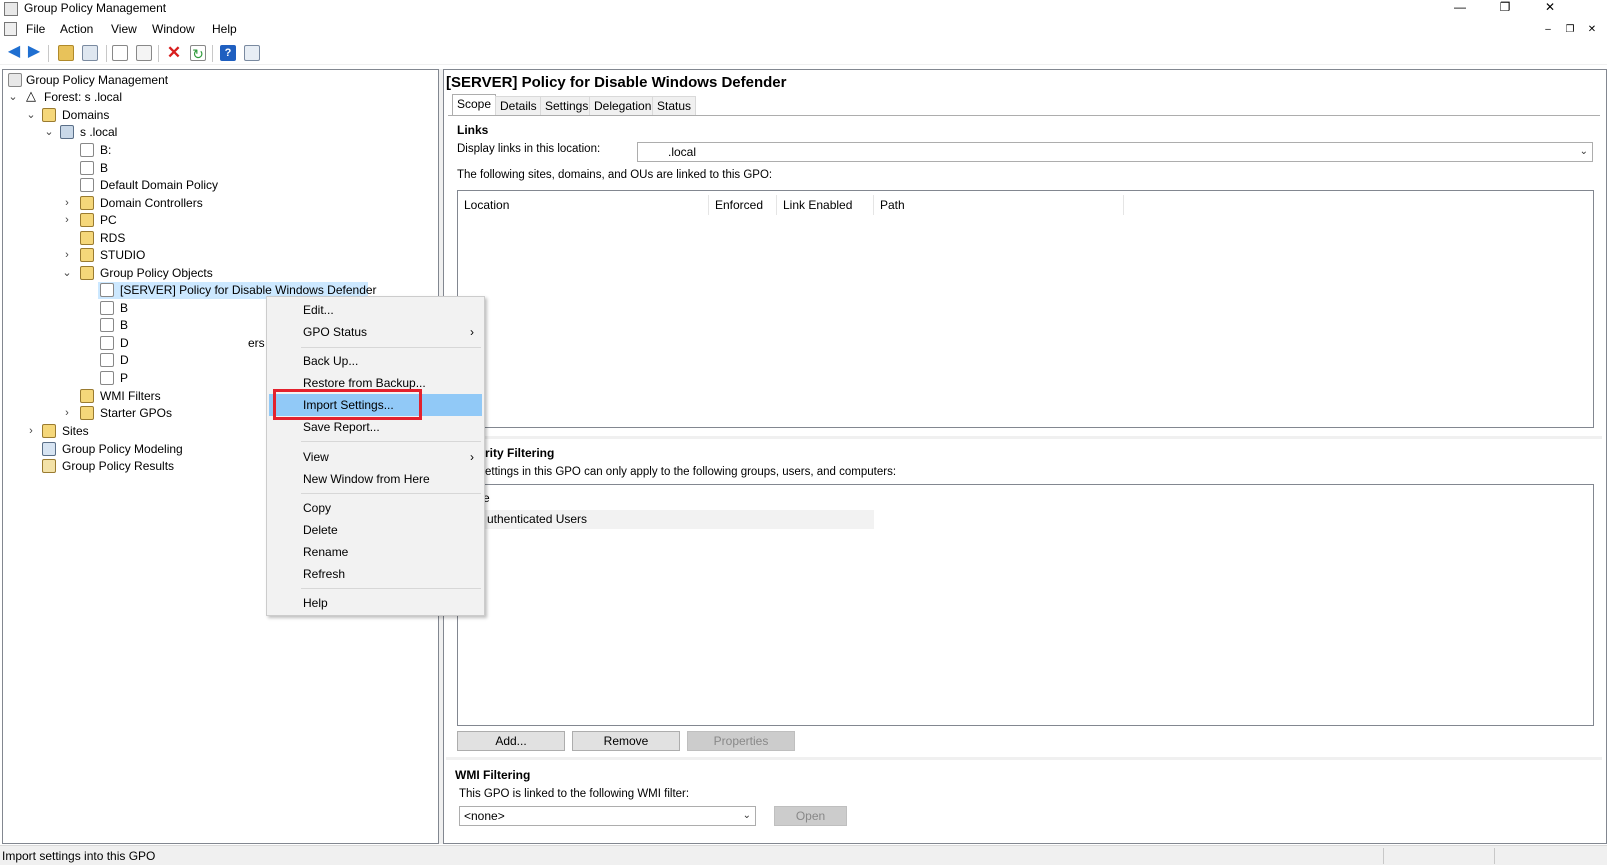 This screenshot has height=865, width=1607. What do you see at coordinates (126, 431) in the screenshot?
I see `tree-sites: › Sites` at bounding box center [126, 431].